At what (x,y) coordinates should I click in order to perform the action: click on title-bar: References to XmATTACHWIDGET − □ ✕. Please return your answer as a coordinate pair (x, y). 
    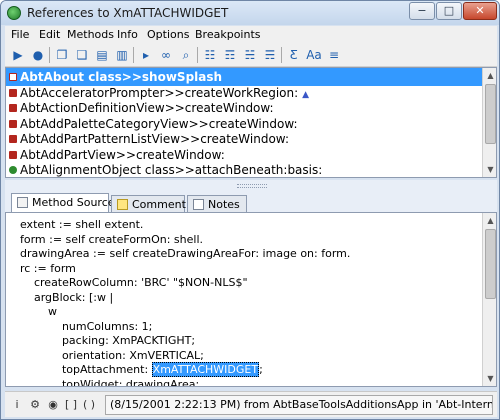
    Looking at the image, I should click on (250, 13).